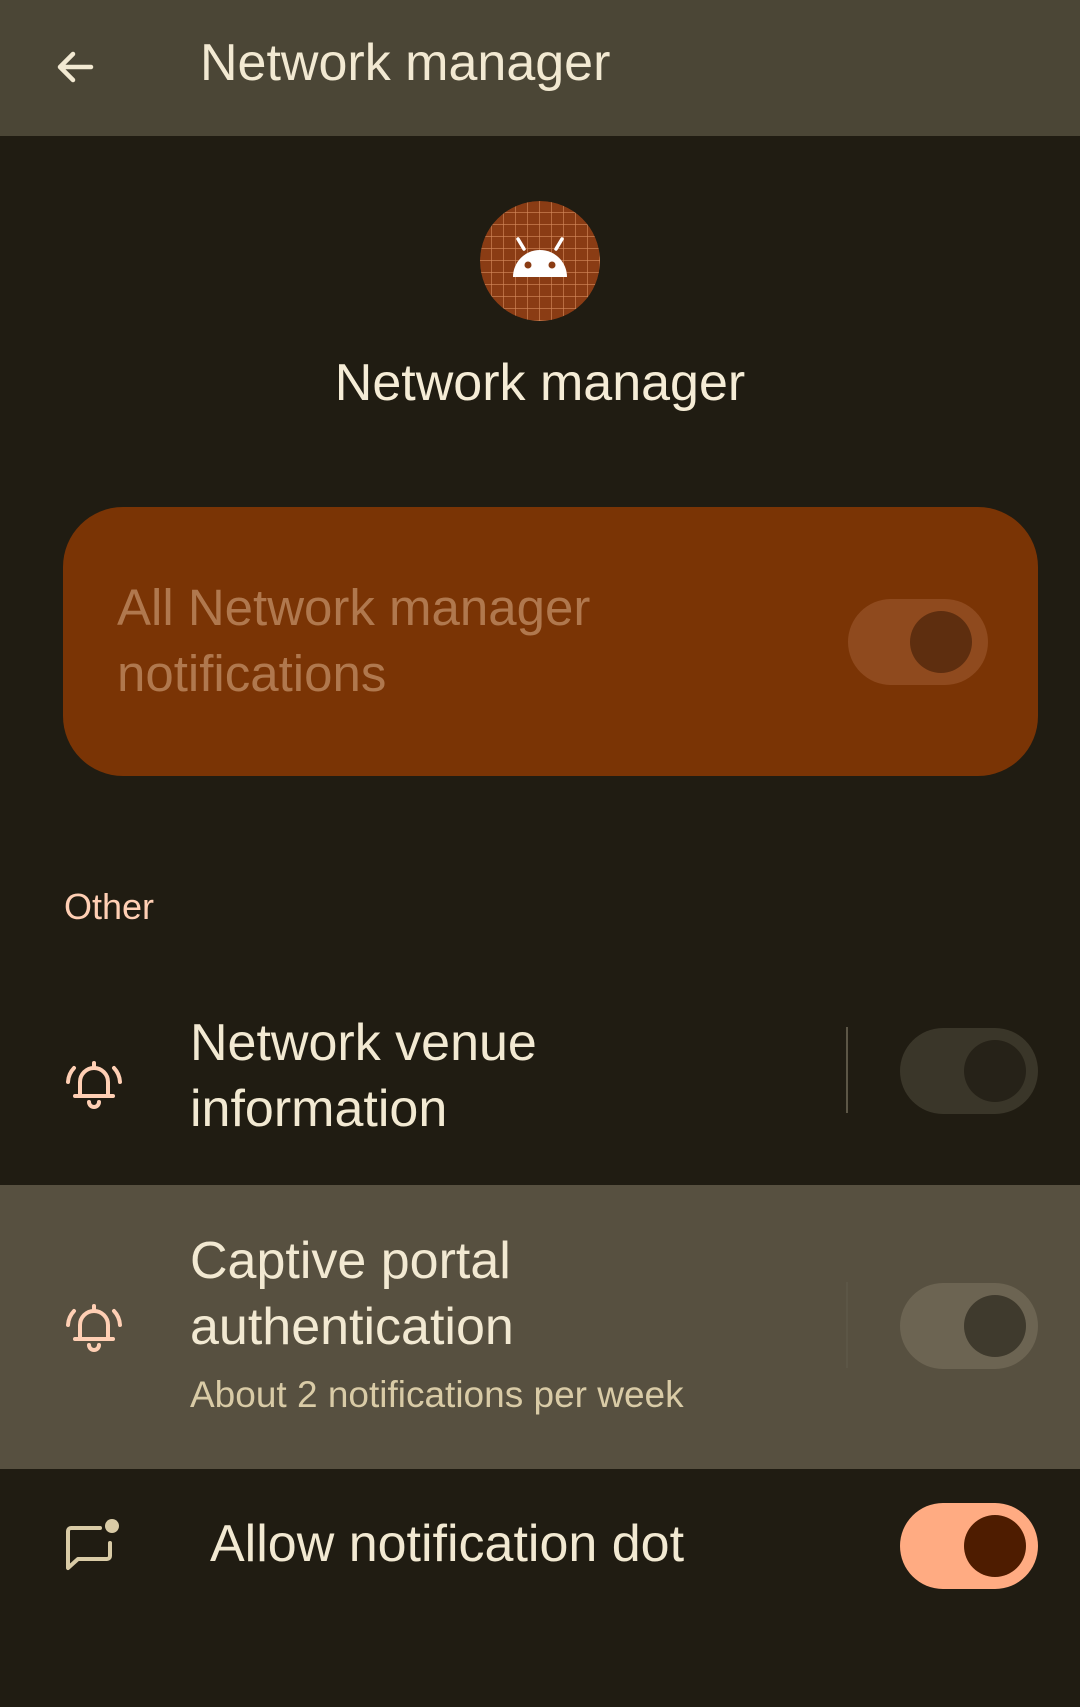 The height and width of the screenshot is (1707, 1080). I want to click on all-notifications-card: All Network manager notifications, so click(550, 641).